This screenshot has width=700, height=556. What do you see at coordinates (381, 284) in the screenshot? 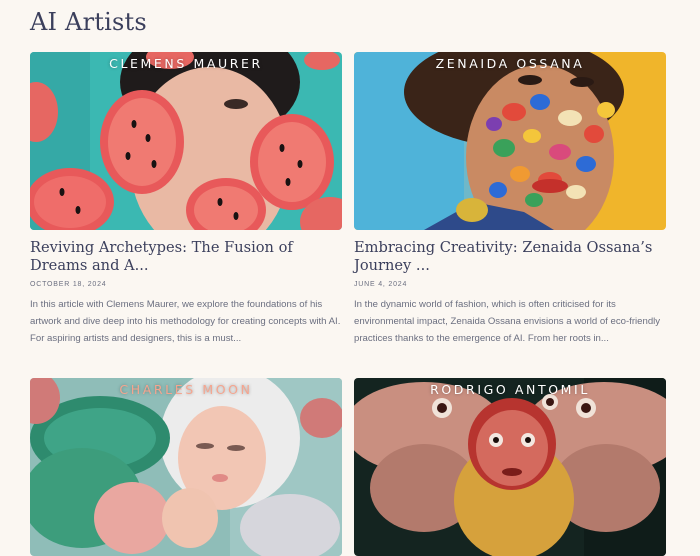
I see `article-date: JUNE 4, 2024` at bounding box center [381, 284].